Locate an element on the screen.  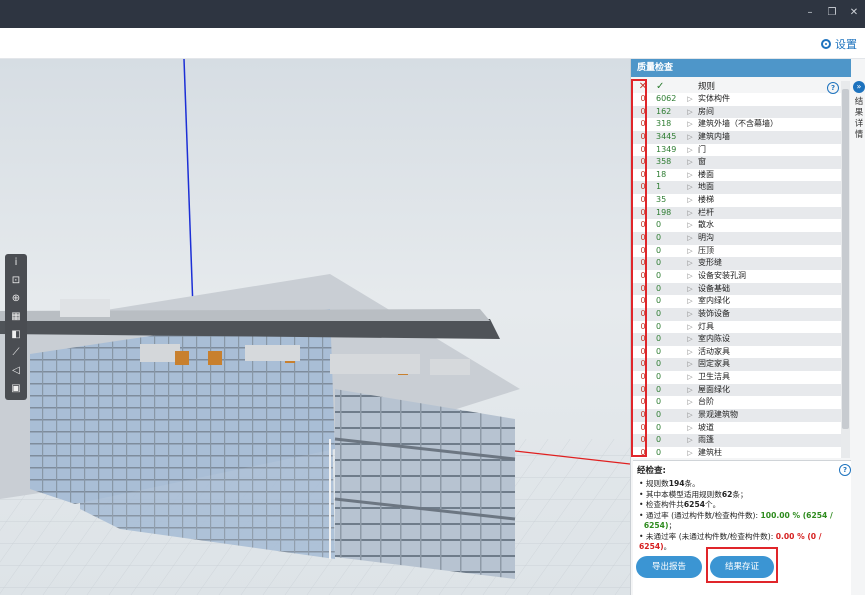
table-row: 0 0 ▷ 活动家具 is located at coordinates (736, 352).